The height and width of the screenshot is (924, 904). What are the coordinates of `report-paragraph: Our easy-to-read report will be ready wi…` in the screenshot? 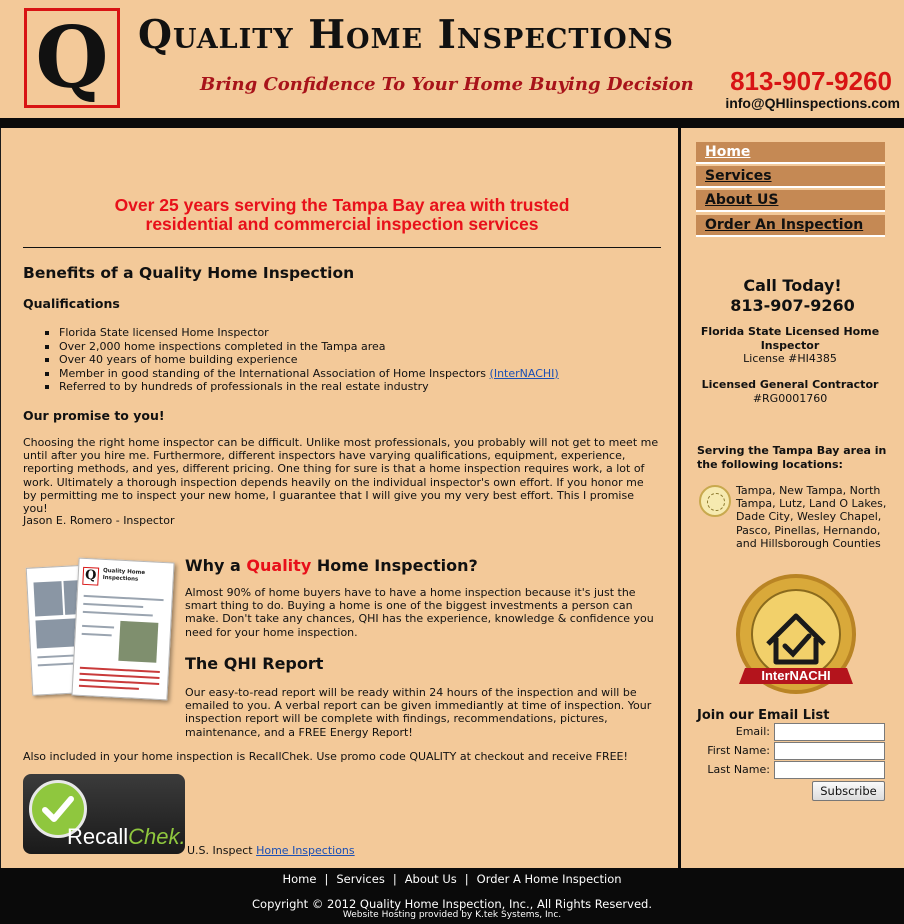 It's located at (418, 712).